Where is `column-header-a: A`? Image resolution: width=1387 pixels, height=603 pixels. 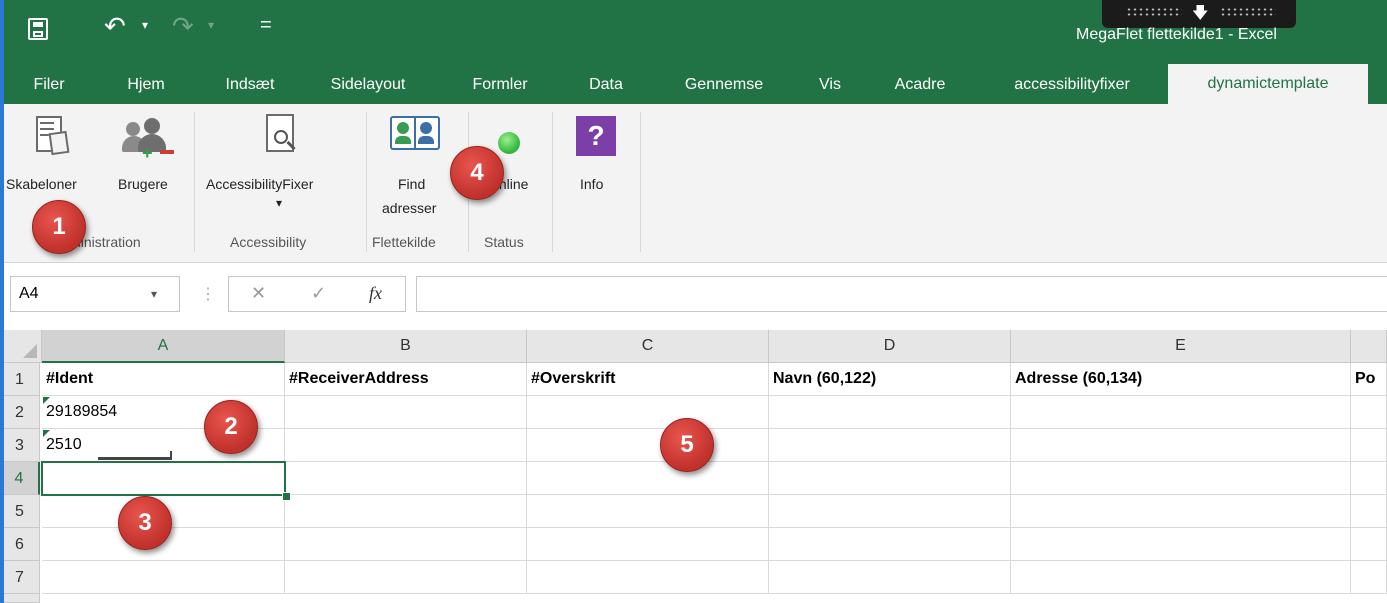
column-header-a: A is located at coordinates (163, 346).